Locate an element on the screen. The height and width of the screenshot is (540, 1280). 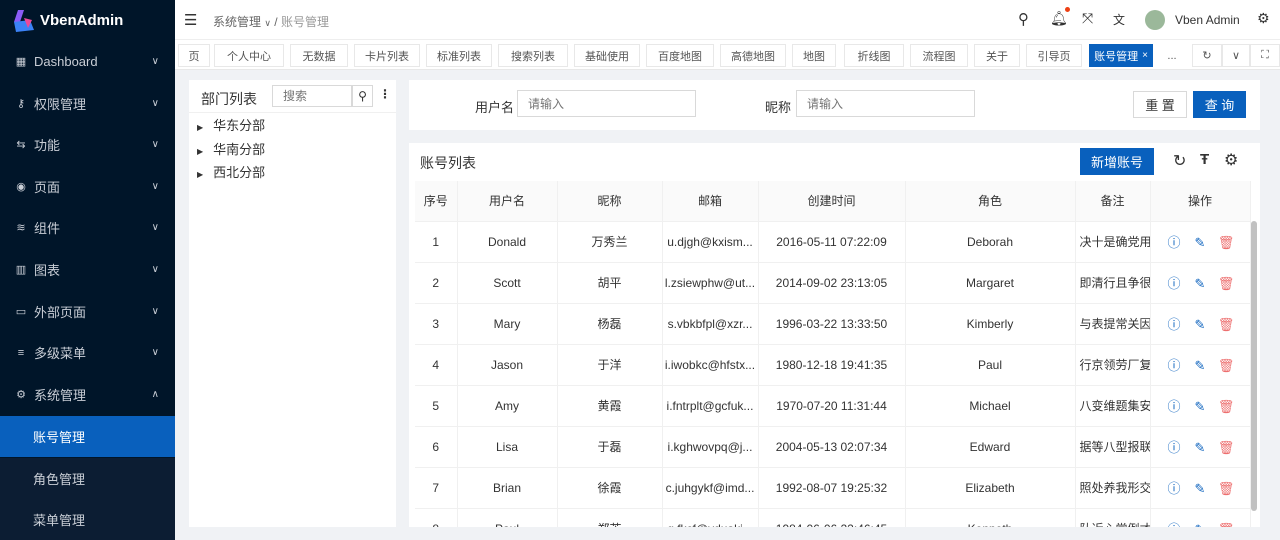
scrollbar is located at coordinates (1254, 366).